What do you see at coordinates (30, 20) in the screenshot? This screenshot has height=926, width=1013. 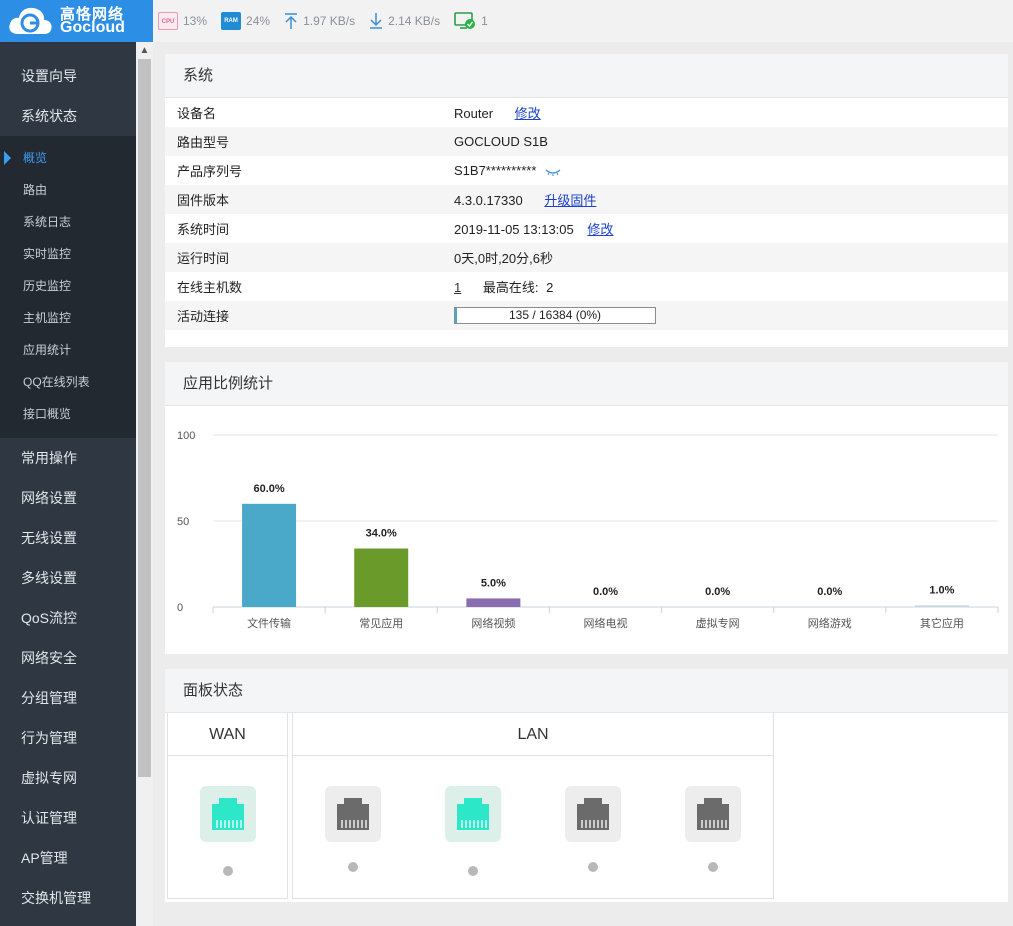 I see `gocloud-logo-icon` at bounding box center [30, 20].